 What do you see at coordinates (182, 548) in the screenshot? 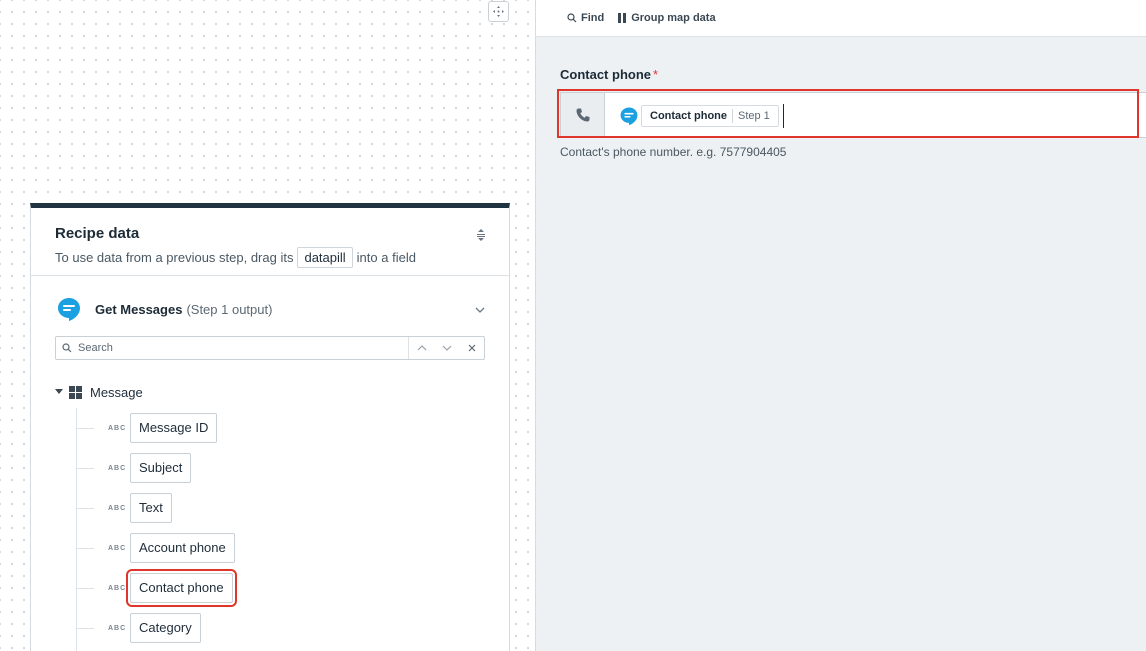
I see `datapill-account-phone: Account phone` at bounding box center [182, 548].